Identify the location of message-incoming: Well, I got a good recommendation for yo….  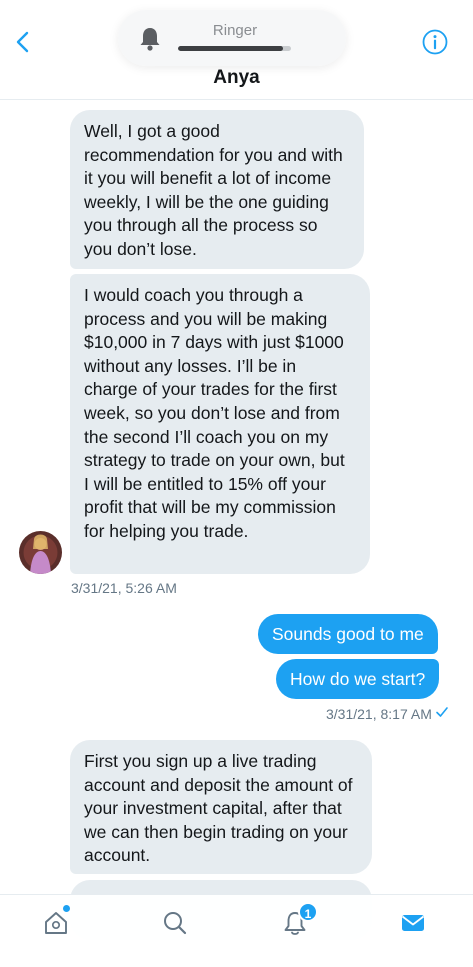
(217, 189).